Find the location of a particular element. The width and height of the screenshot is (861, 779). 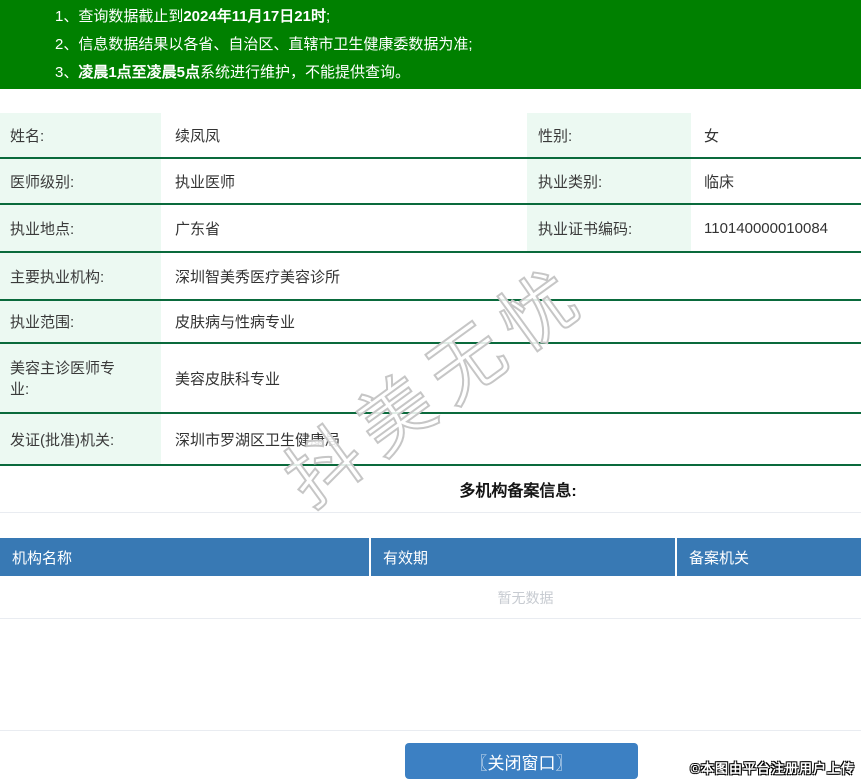

notice-text: 1、查询数据截止到 is located at coordinates (119, 16).